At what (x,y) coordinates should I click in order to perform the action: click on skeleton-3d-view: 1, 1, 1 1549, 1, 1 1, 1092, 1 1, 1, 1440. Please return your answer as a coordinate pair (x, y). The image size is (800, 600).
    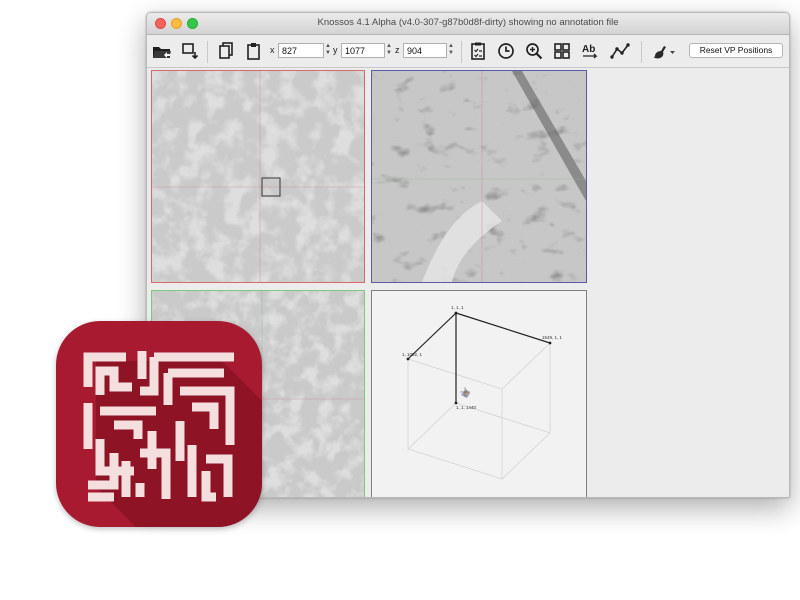
    Looking at the image, I should click on (482, 392).